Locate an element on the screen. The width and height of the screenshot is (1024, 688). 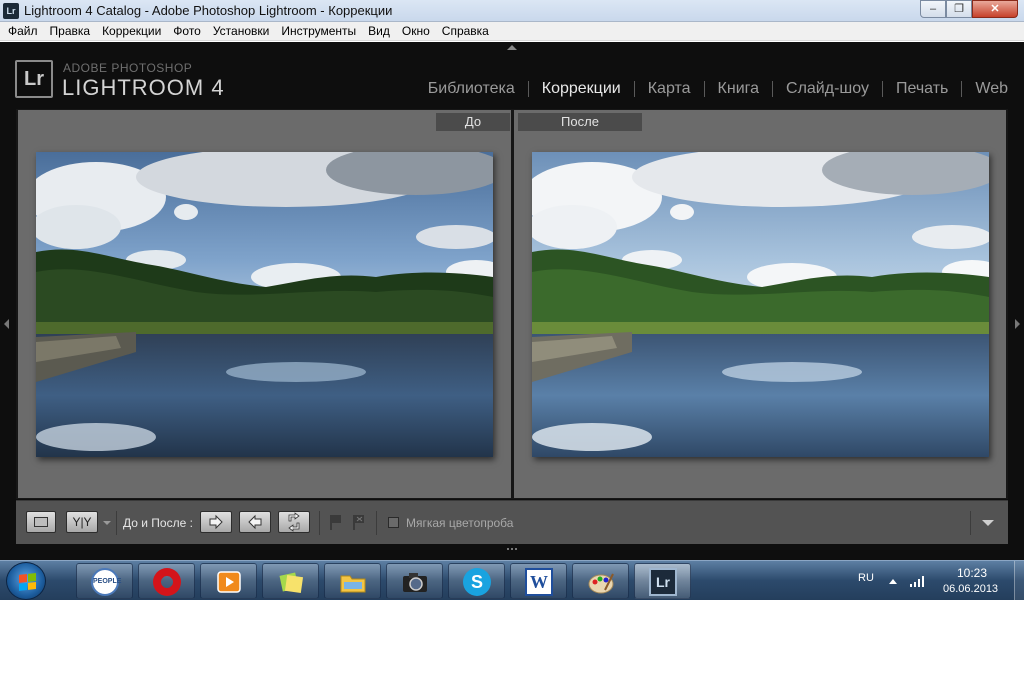
window-controls: – ❐ ✕ is located at coordinates (969, 9).